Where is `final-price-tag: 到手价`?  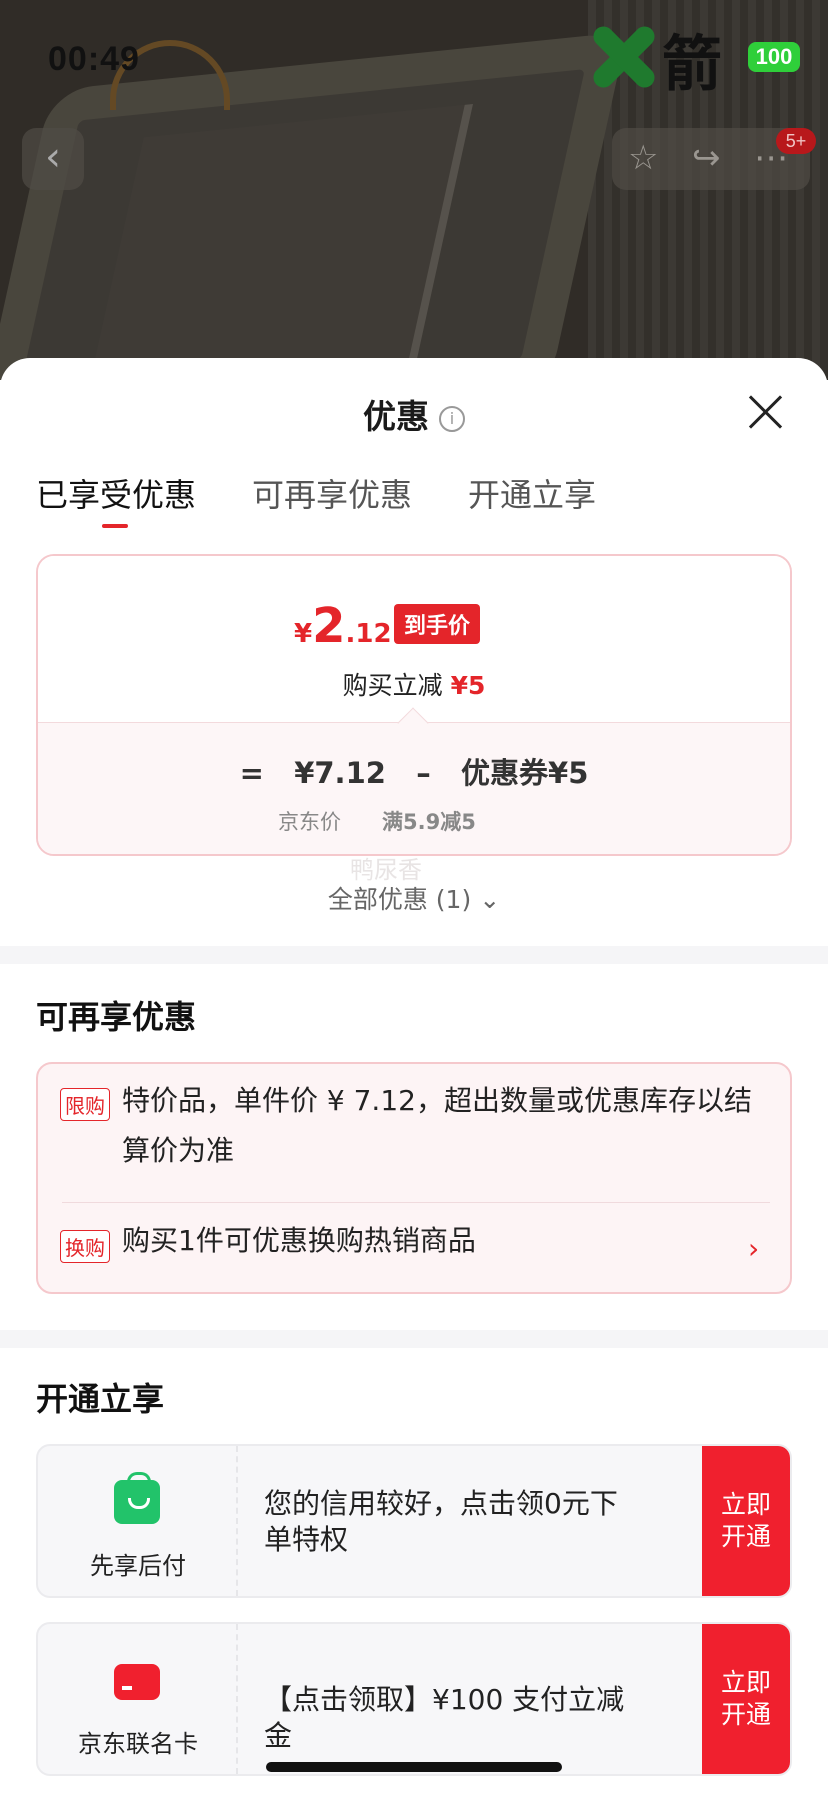 final-price-tag: 到手价 is located at coordinates (437, 624).